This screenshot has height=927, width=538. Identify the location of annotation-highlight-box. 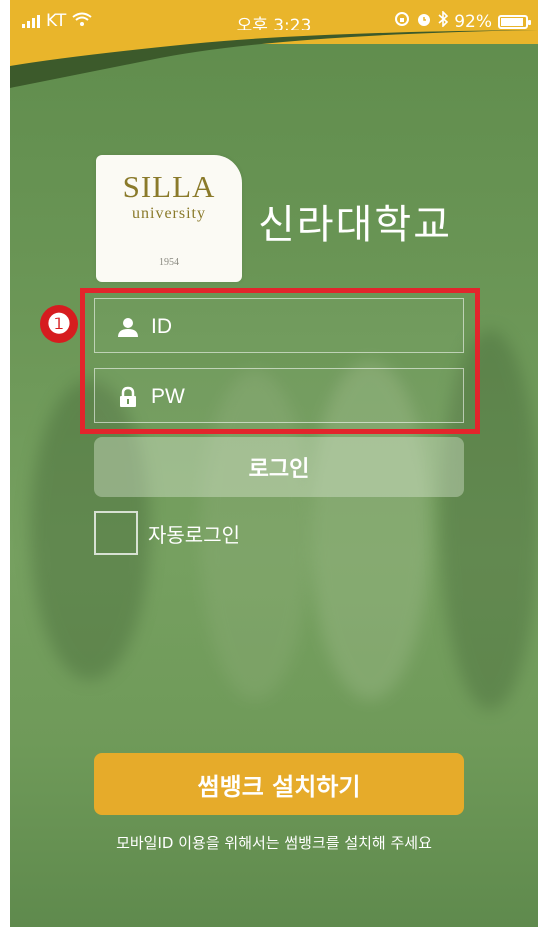
(280, 361).